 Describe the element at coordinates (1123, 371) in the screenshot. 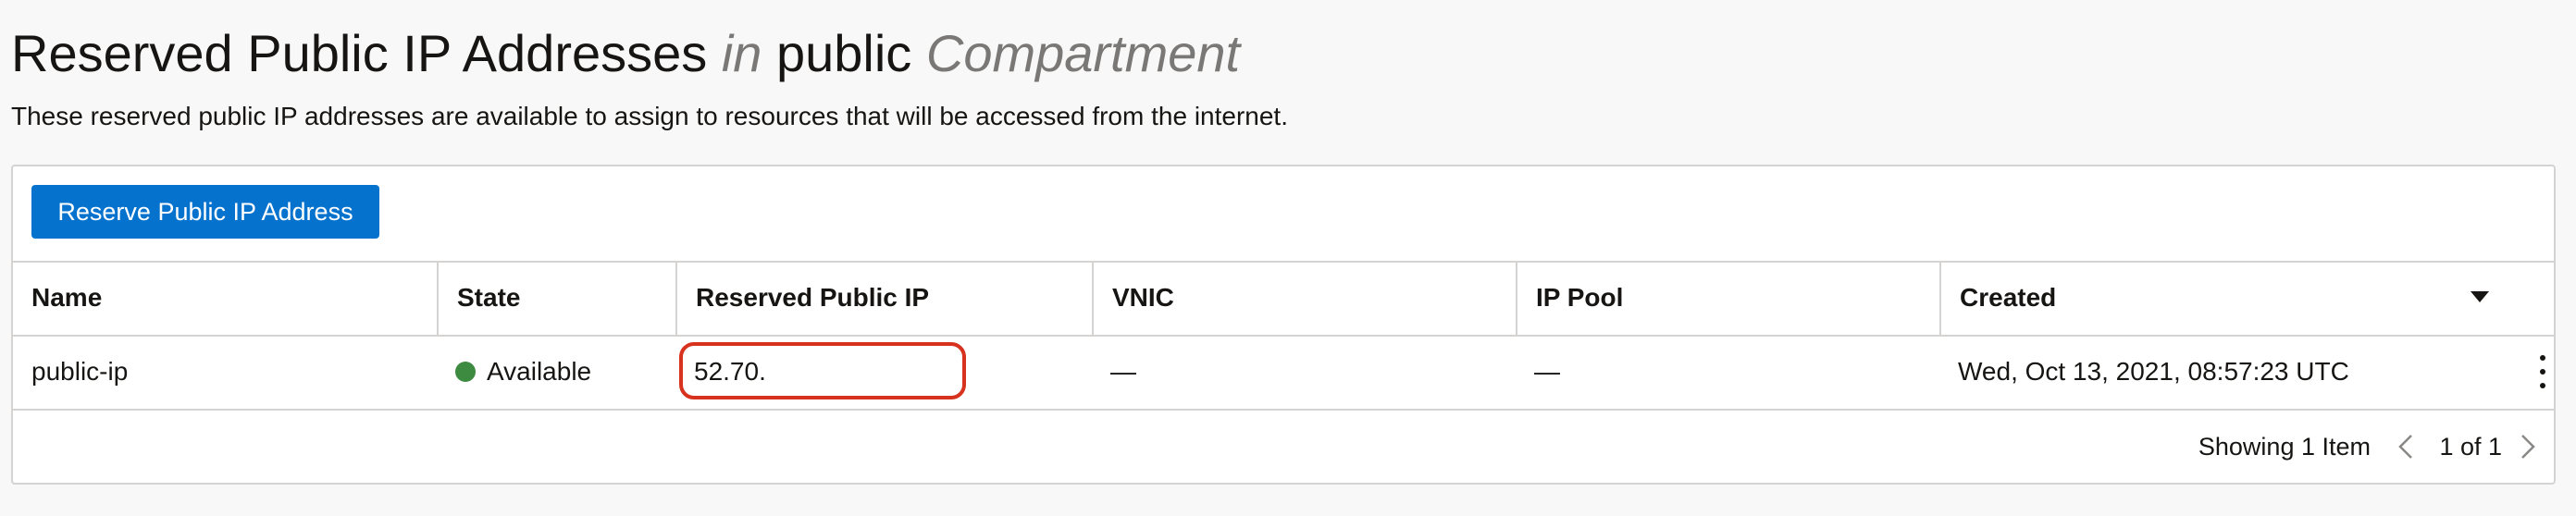

I see `vnic-empty-value: —` at that location.